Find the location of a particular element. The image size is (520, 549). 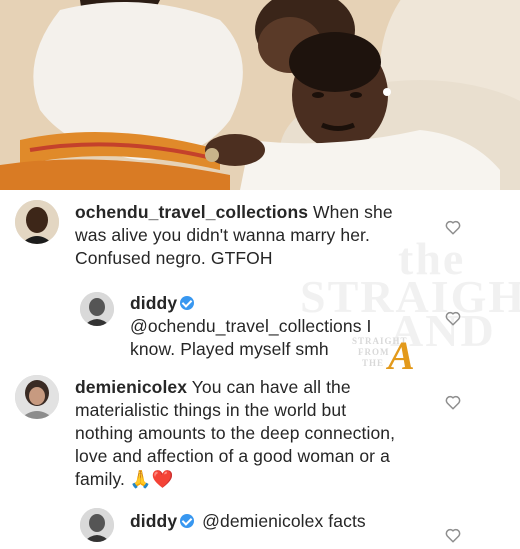

logo-small-2: FROM is located at coordinates (374, 352).